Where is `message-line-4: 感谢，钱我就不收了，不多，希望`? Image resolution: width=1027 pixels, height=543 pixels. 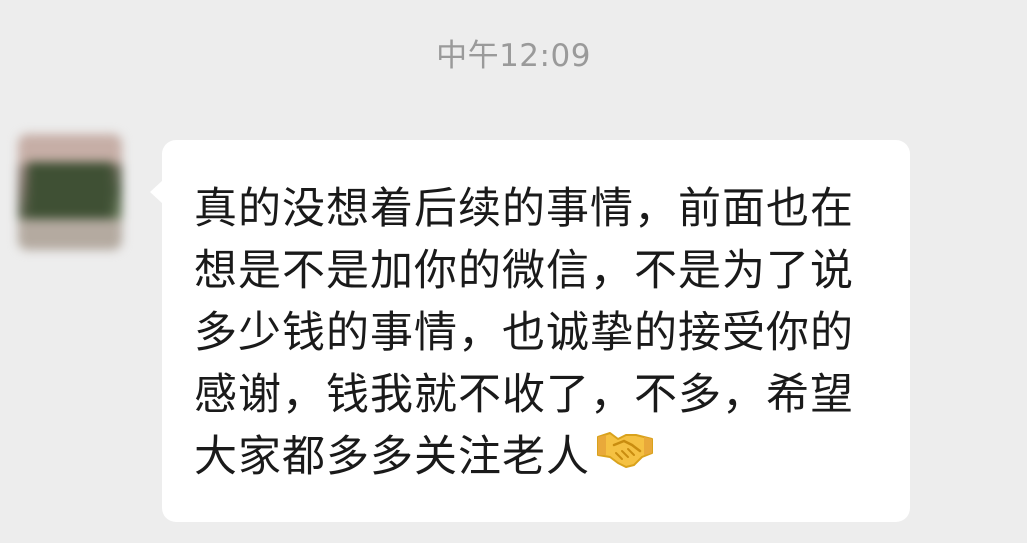 message-line-4: 感谢，钱我就不收了，不多，希望 is located at coordinates (524, 395).